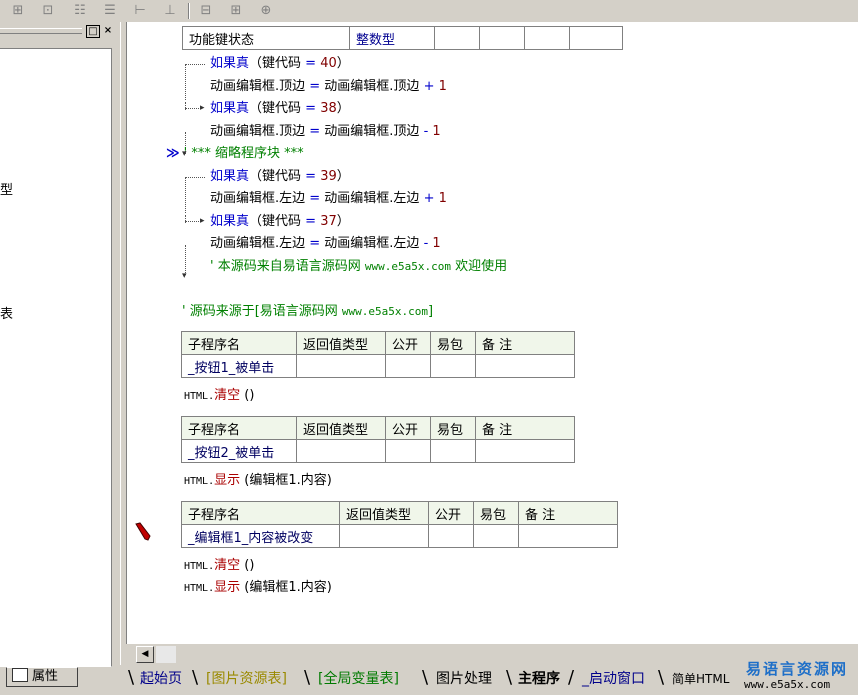 This screenshot has height=695, width=858. I want to click on collapsed-marker-icon: ≫, so click(173, 153).